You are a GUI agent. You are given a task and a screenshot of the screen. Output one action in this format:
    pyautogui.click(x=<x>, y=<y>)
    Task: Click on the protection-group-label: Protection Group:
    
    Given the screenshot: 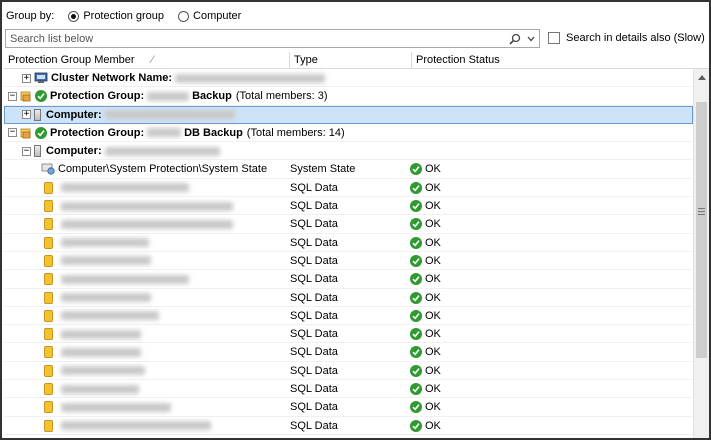 What is the action you would take?
    pyautogui.click(x=97, y=132)
    